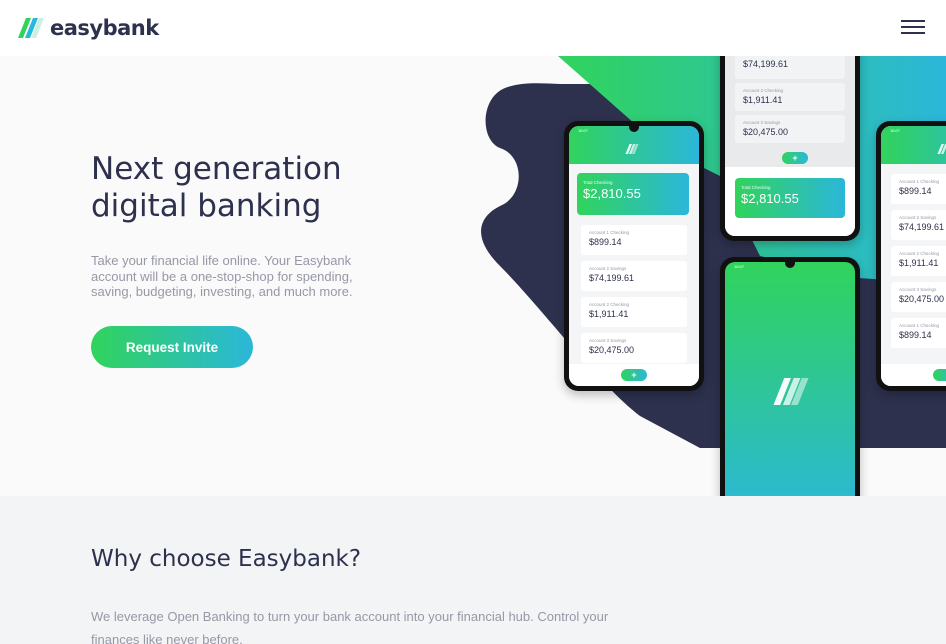 This screenshot has height=644, width=946. I want to click on add-fab-icon, so click(939, 375).